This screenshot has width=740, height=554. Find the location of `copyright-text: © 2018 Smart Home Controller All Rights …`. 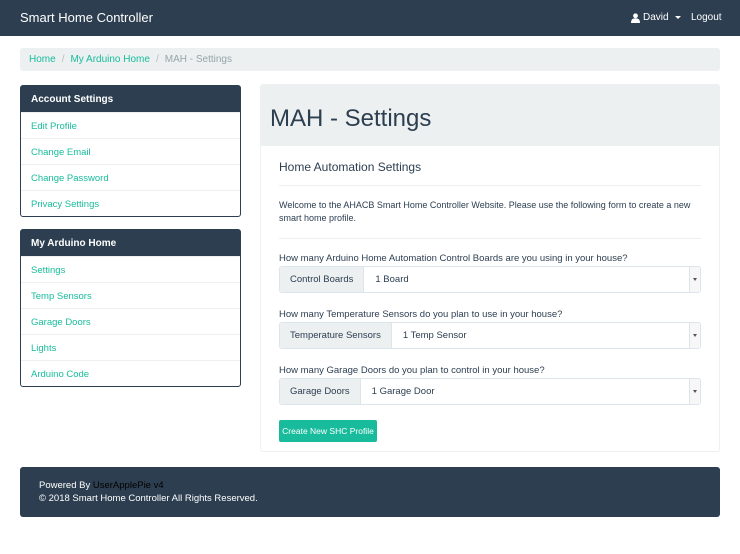

copyright-text: © 2018 Smart Home Controller All Rights … is located at coordinates (148, 498).